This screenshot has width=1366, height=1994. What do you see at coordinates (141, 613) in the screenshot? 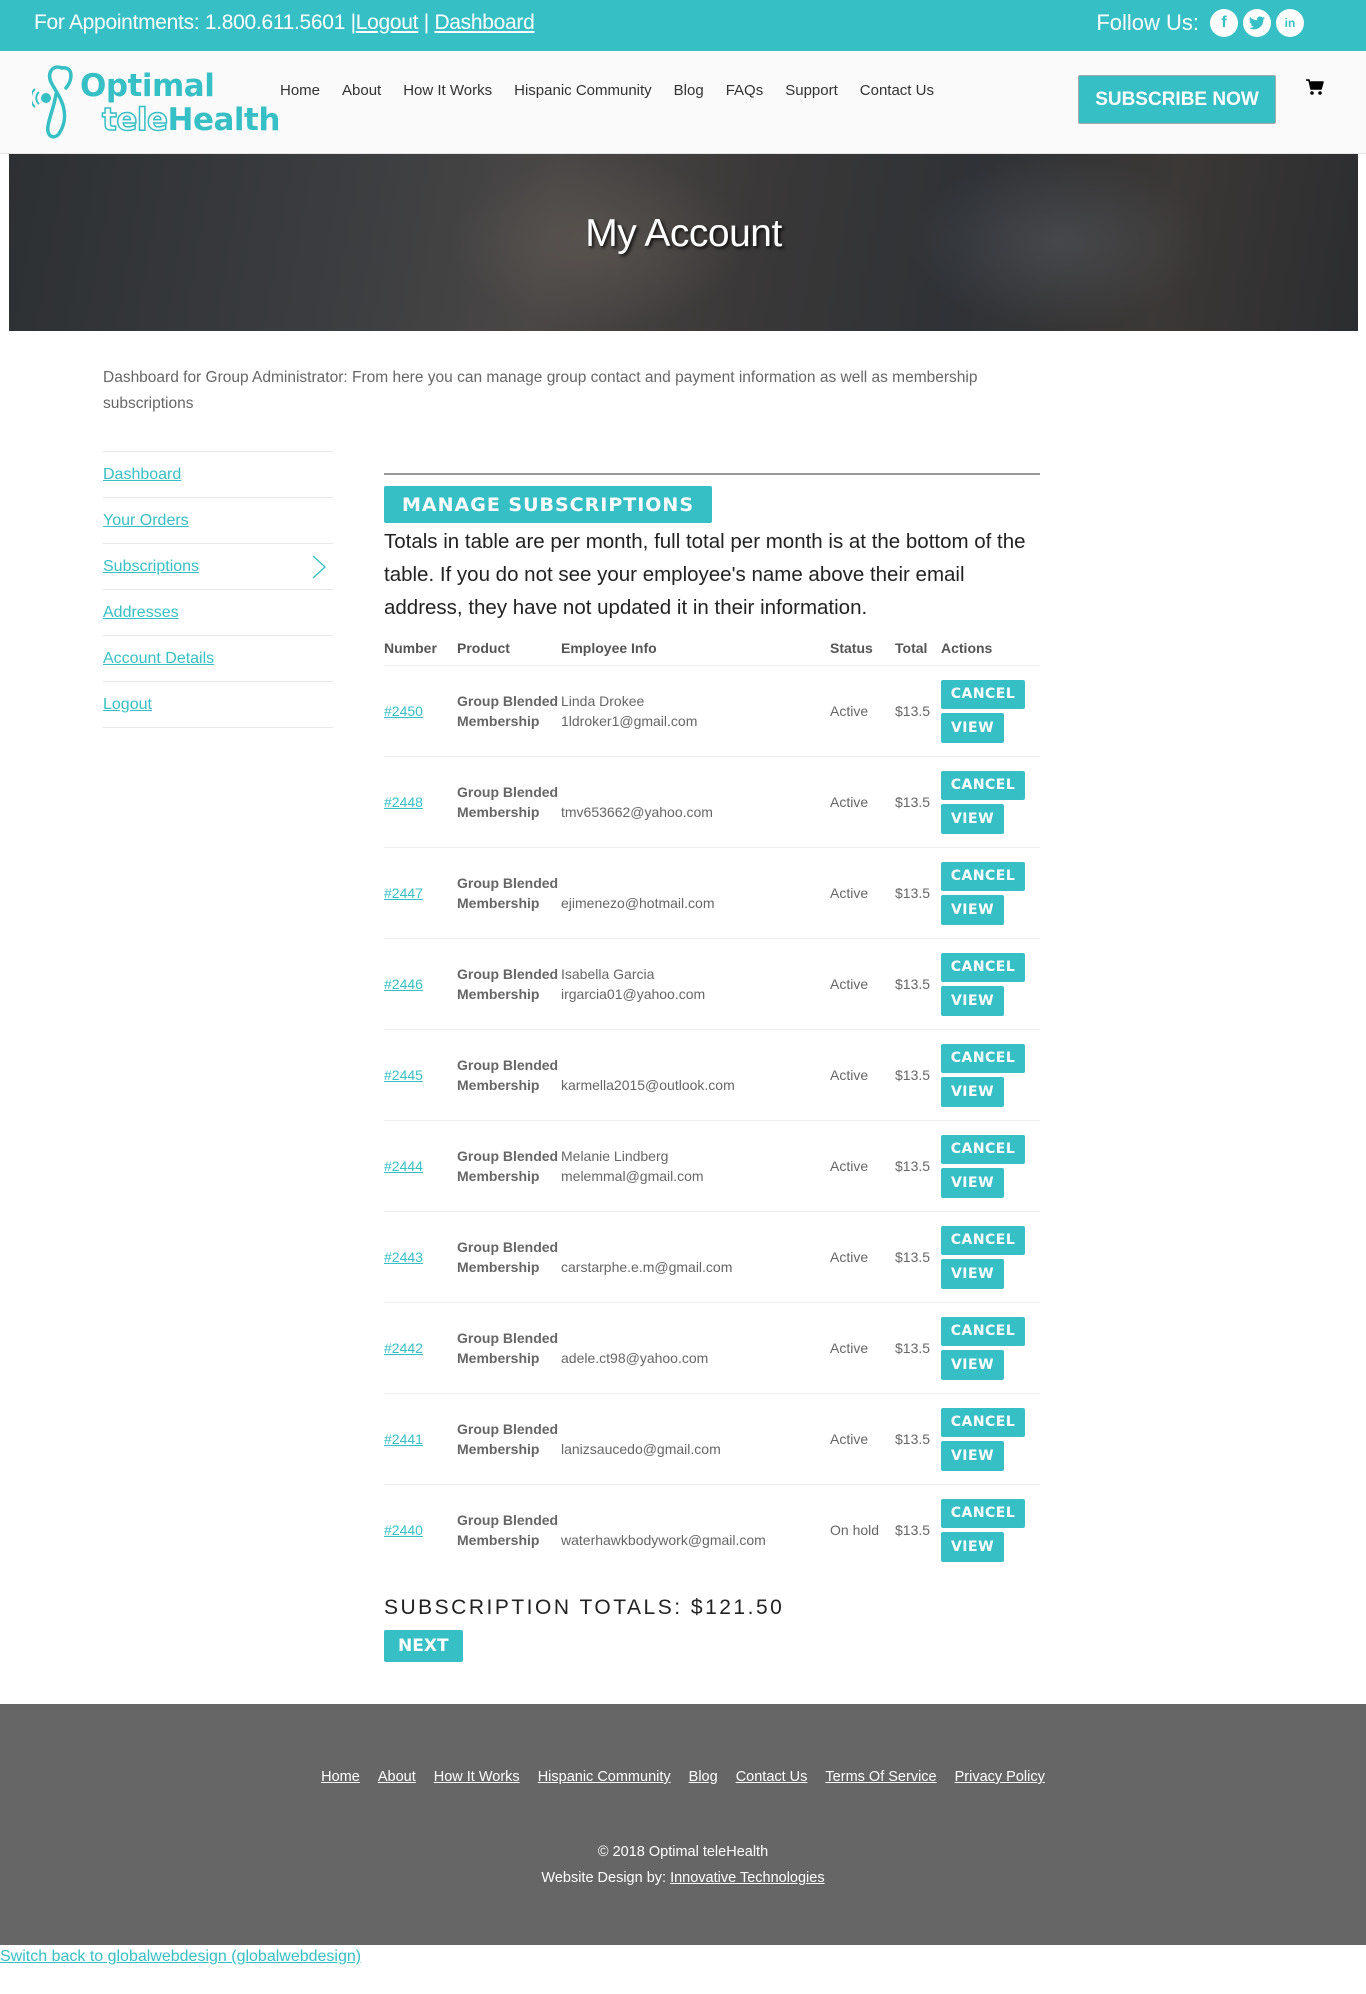
I see `sidebar-item-label: Addresses` at bounding box center [141, 613].